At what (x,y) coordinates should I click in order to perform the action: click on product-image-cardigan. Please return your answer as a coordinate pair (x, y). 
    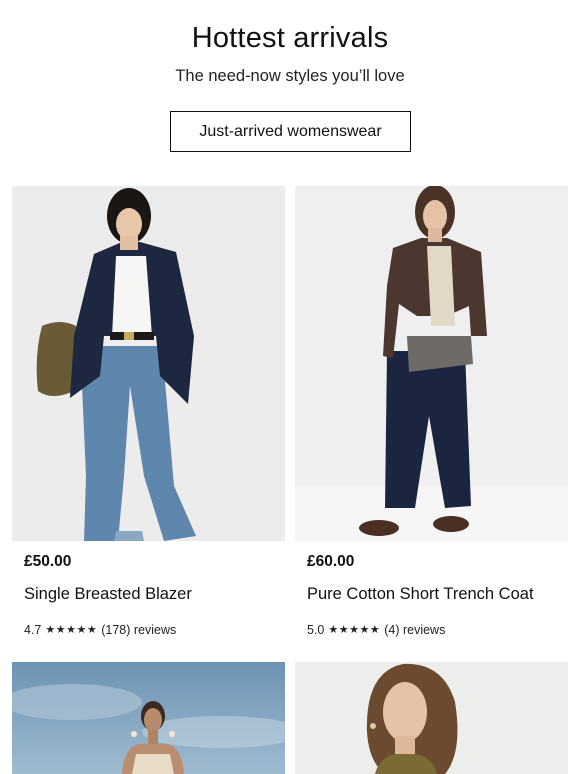
    Looking at the image, I should click on (431, 718).